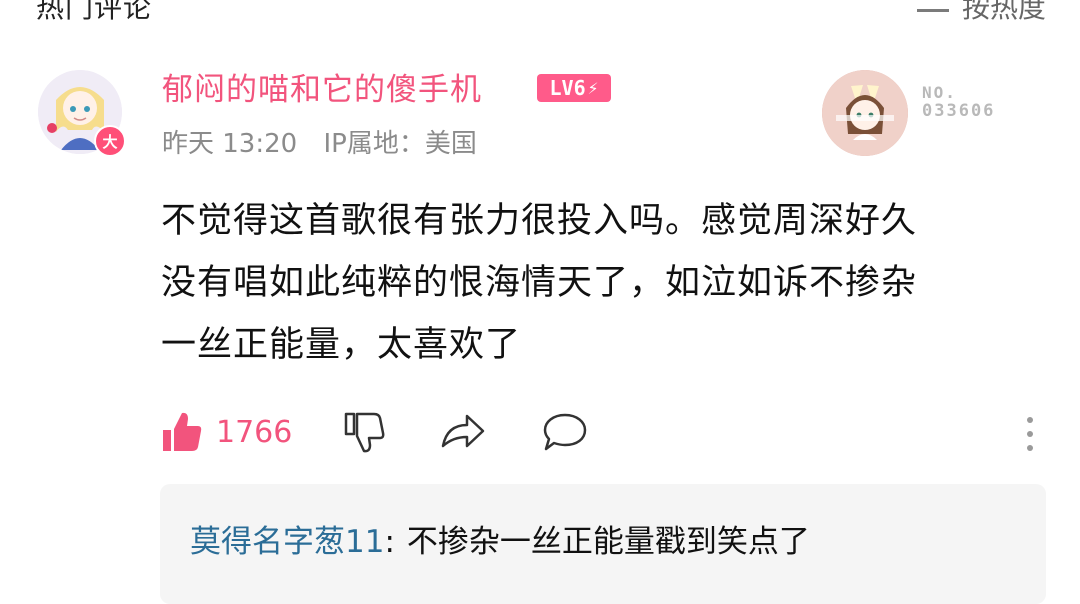 The width and height of the screenshot is (1080, 604). I want to click on ip-location: IP属地：美国, so click(400, 144).